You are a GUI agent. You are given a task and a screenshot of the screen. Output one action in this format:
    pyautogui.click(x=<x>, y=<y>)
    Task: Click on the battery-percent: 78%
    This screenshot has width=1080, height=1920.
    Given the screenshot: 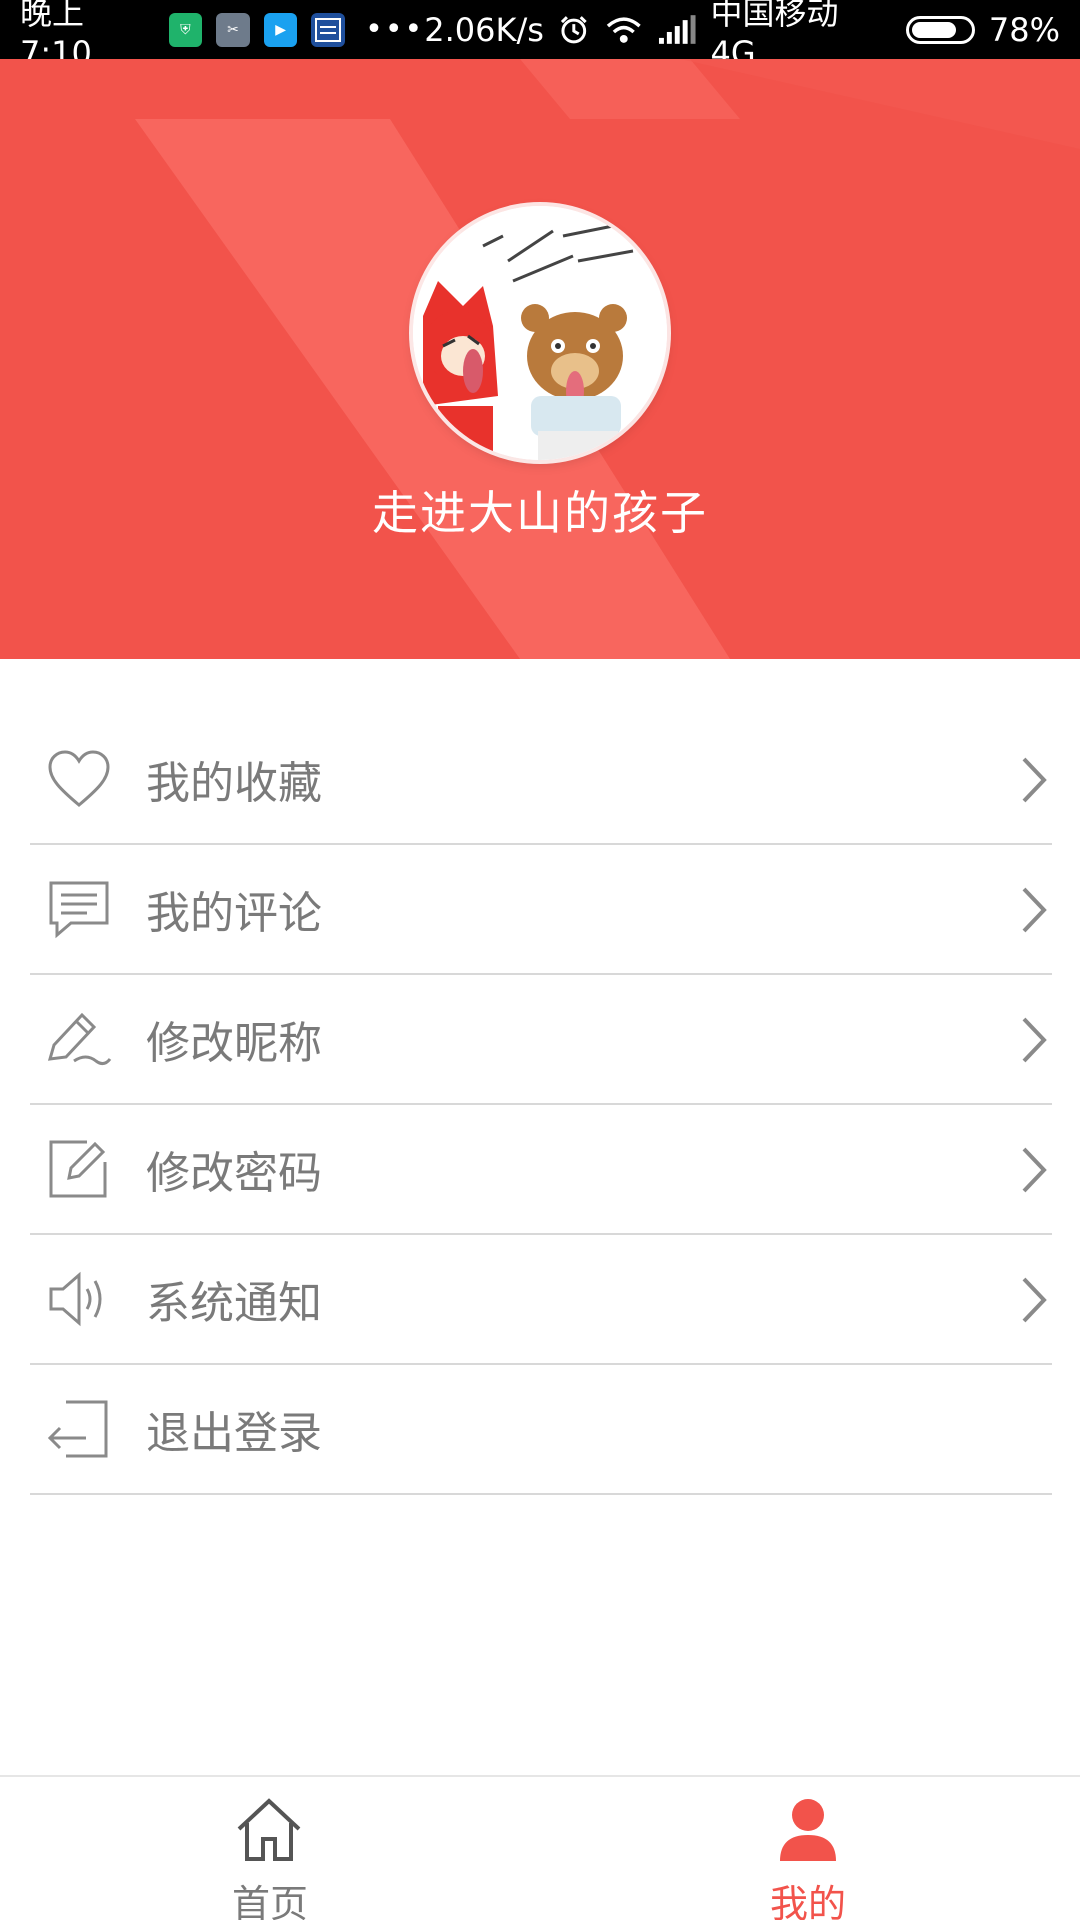 What is the action you would take?
    pyautogui.click(x=1024, y=29)
    